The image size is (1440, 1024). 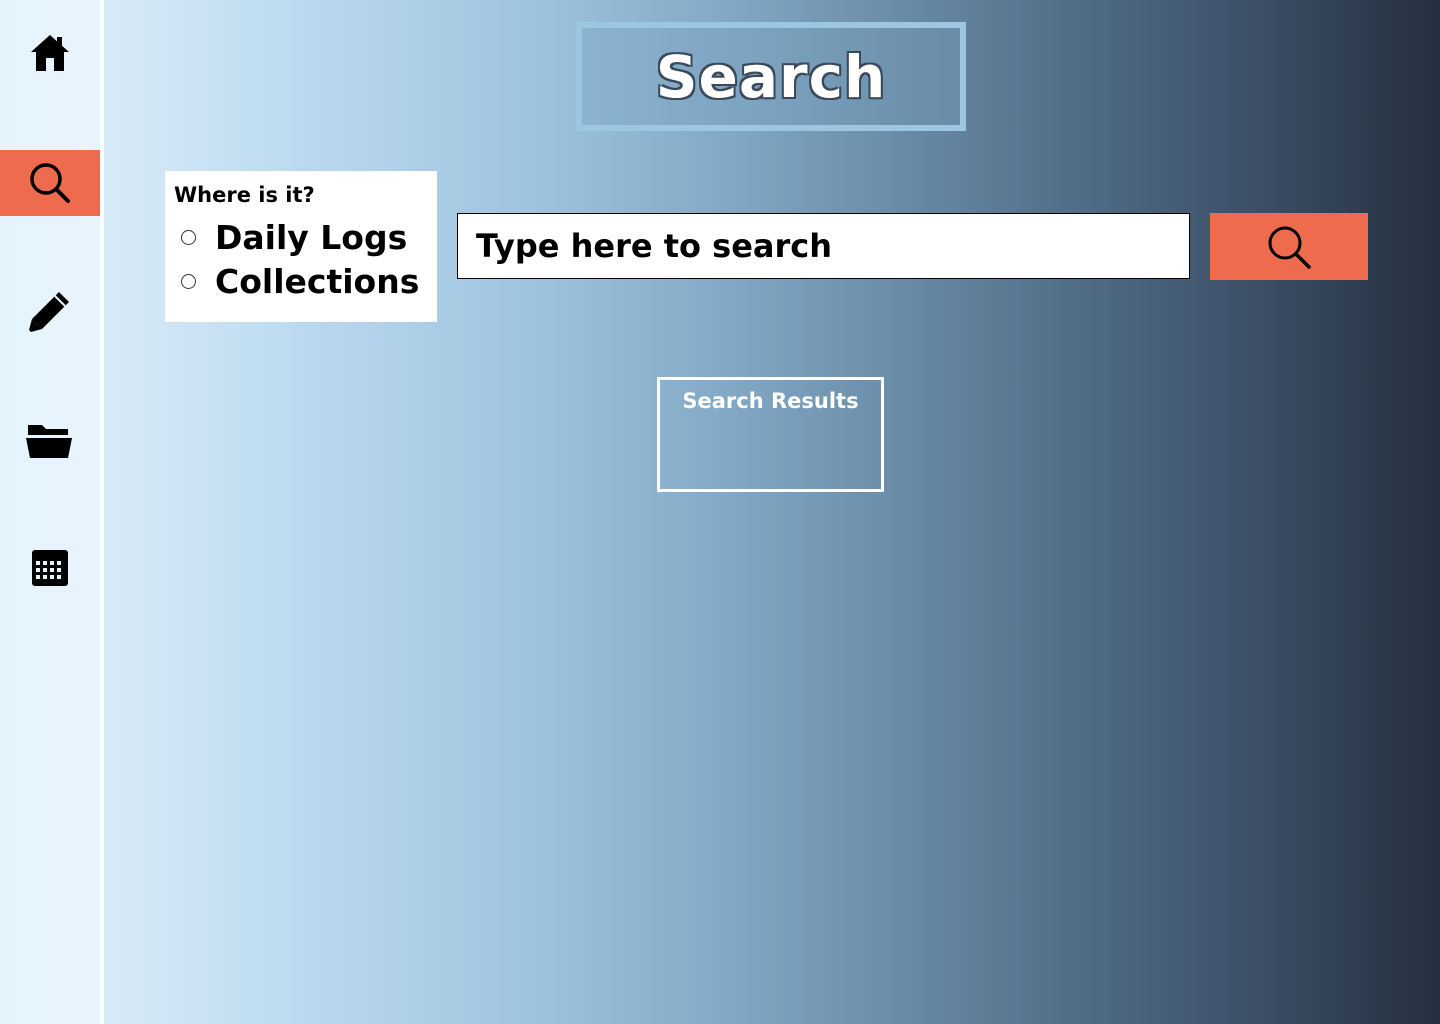 I want to click on sidebar-item-collections, so click(x=50, y=440).